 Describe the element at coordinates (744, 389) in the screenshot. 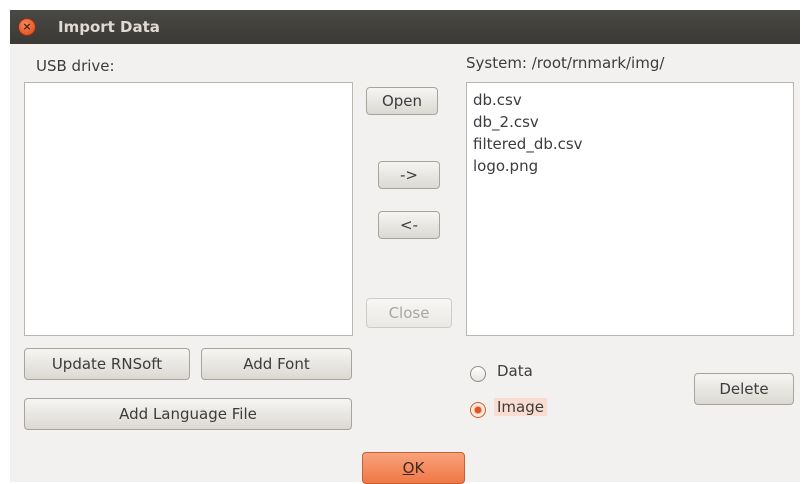

I see `delete-button: Delete` at that location.